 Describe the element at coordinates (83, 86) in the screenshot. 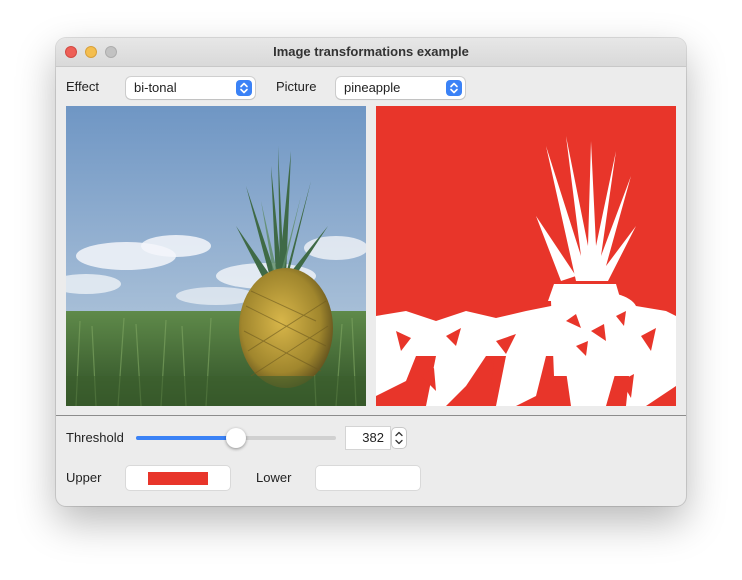

I see `effect-label: Effect` at that location.